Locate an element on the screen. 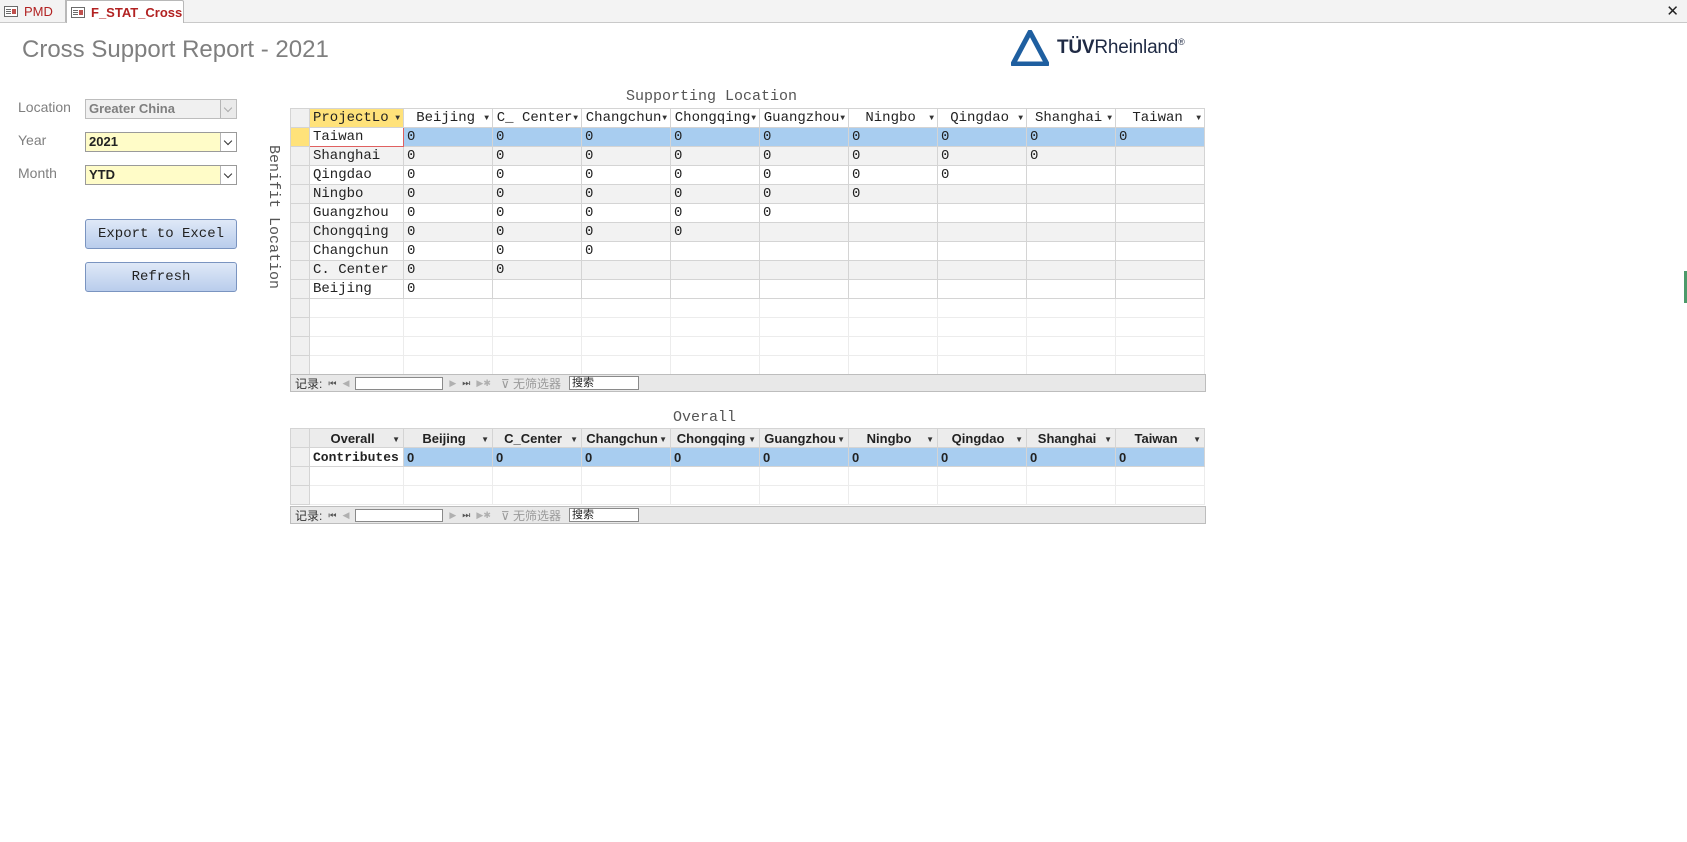  table-row: Taiwan 0 0 0 0 0 0 0 0 0 is located at coordinates (747, 137).